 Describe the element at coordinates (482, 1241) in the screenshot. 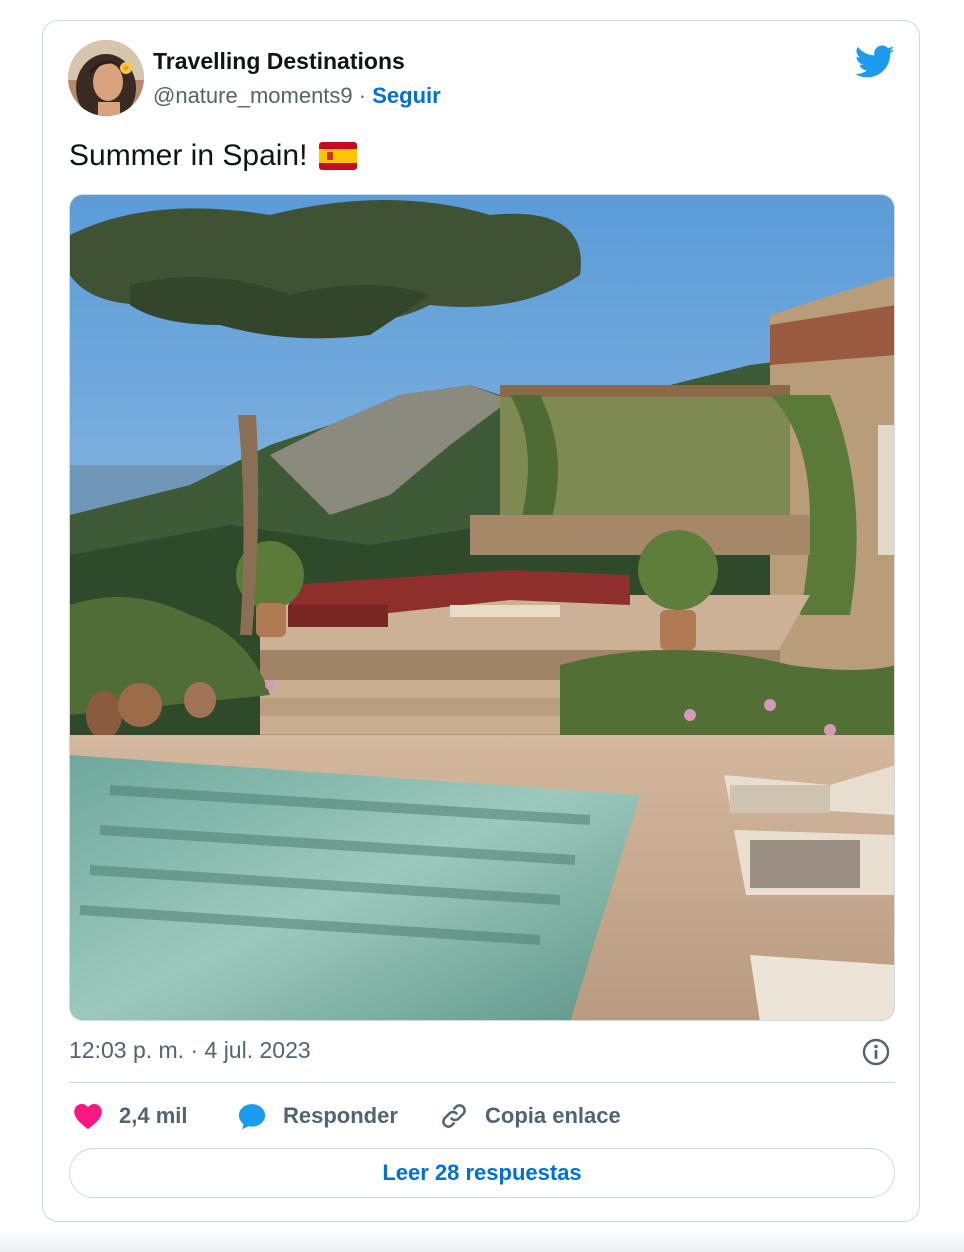

I see `page-bottom-fade` at that location.